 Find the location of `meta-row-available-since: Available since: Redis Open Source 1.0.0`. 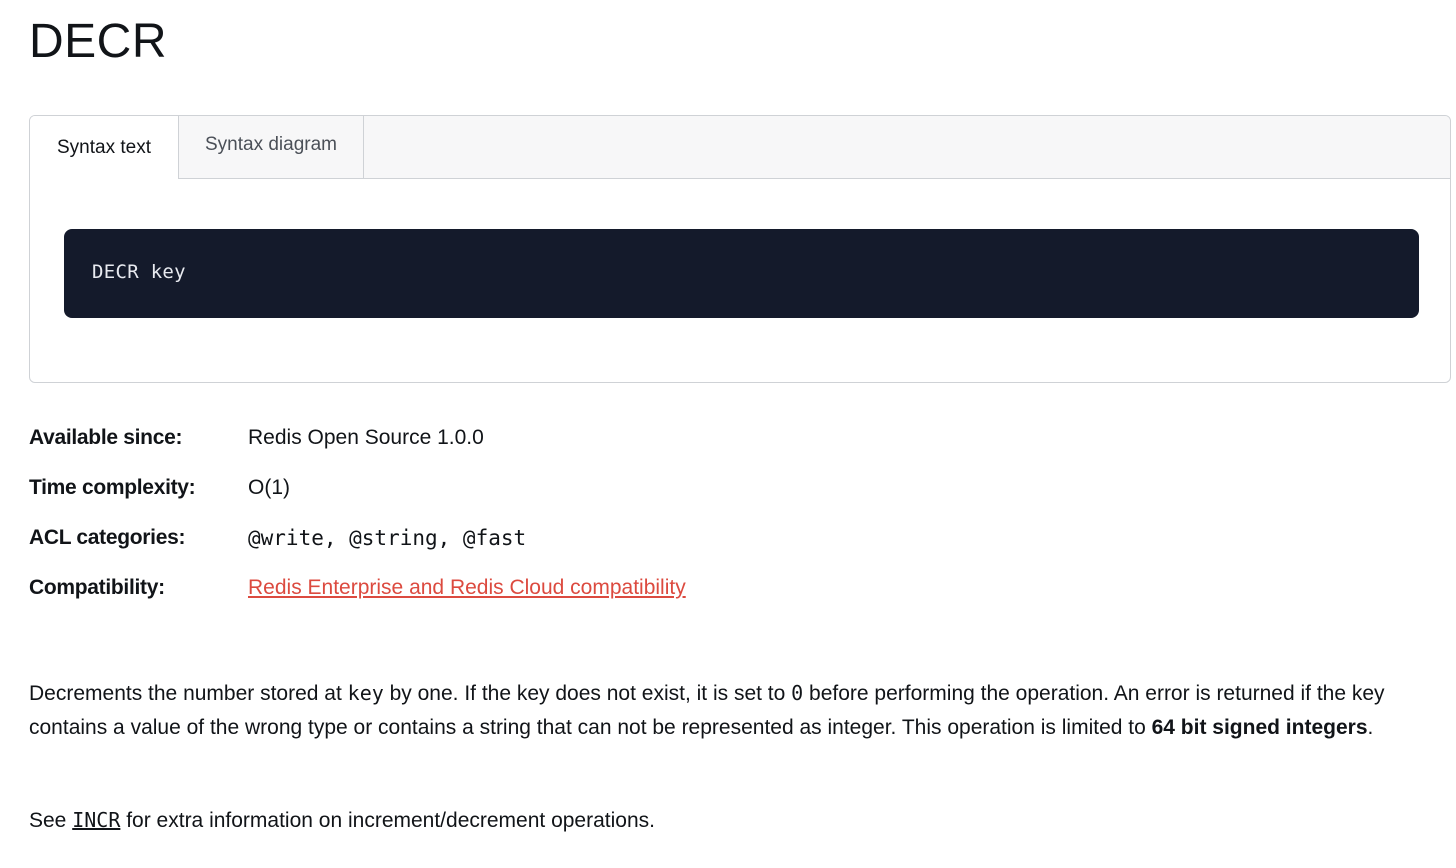

meta-row-available-since: Available since: Redis Open Source 1.0.0 is located at coordinates (579, 449).